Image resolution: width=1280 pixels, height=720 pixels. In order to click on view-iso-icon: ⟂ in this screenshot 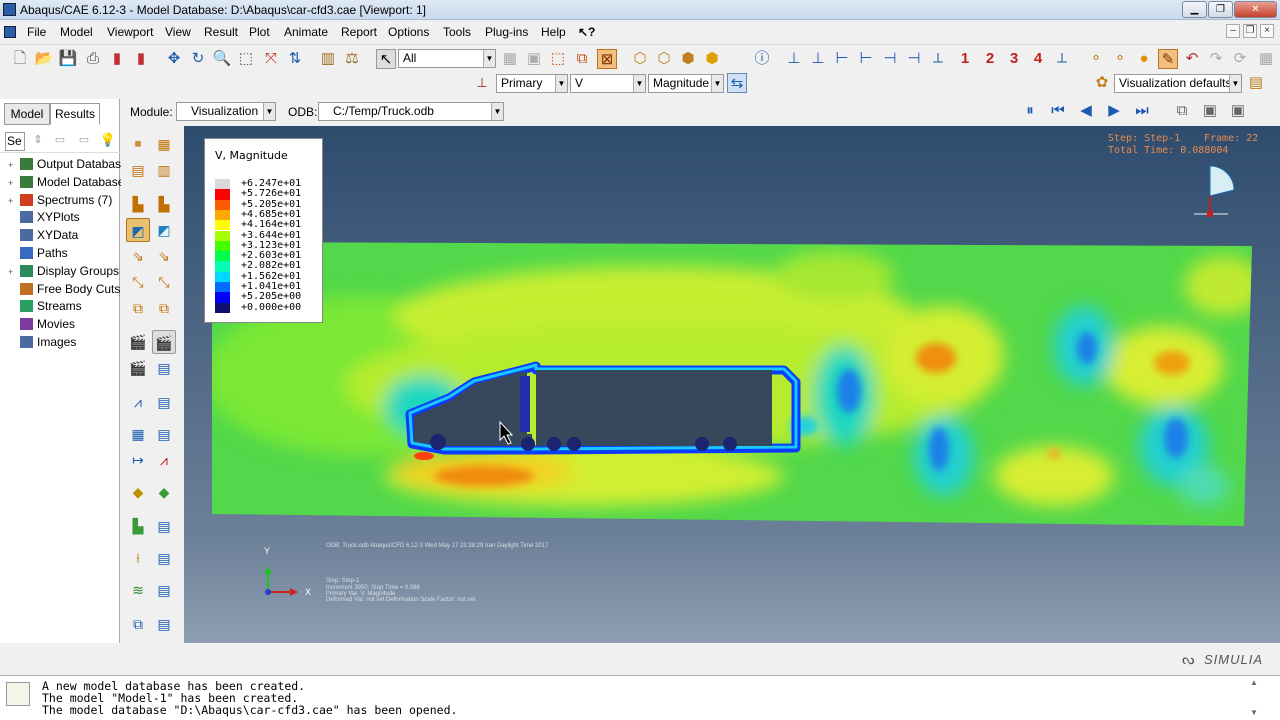, I will do `click(938, 59)`.